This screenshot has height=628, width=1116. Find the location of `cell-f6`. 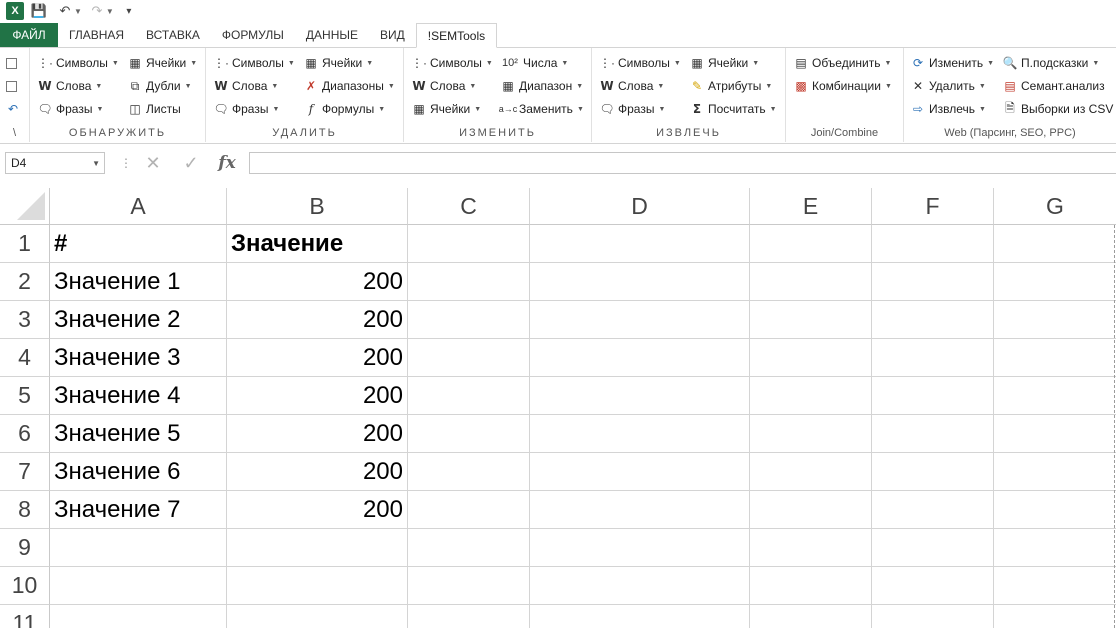

cell-f6 is located at coordinates (933, 434).